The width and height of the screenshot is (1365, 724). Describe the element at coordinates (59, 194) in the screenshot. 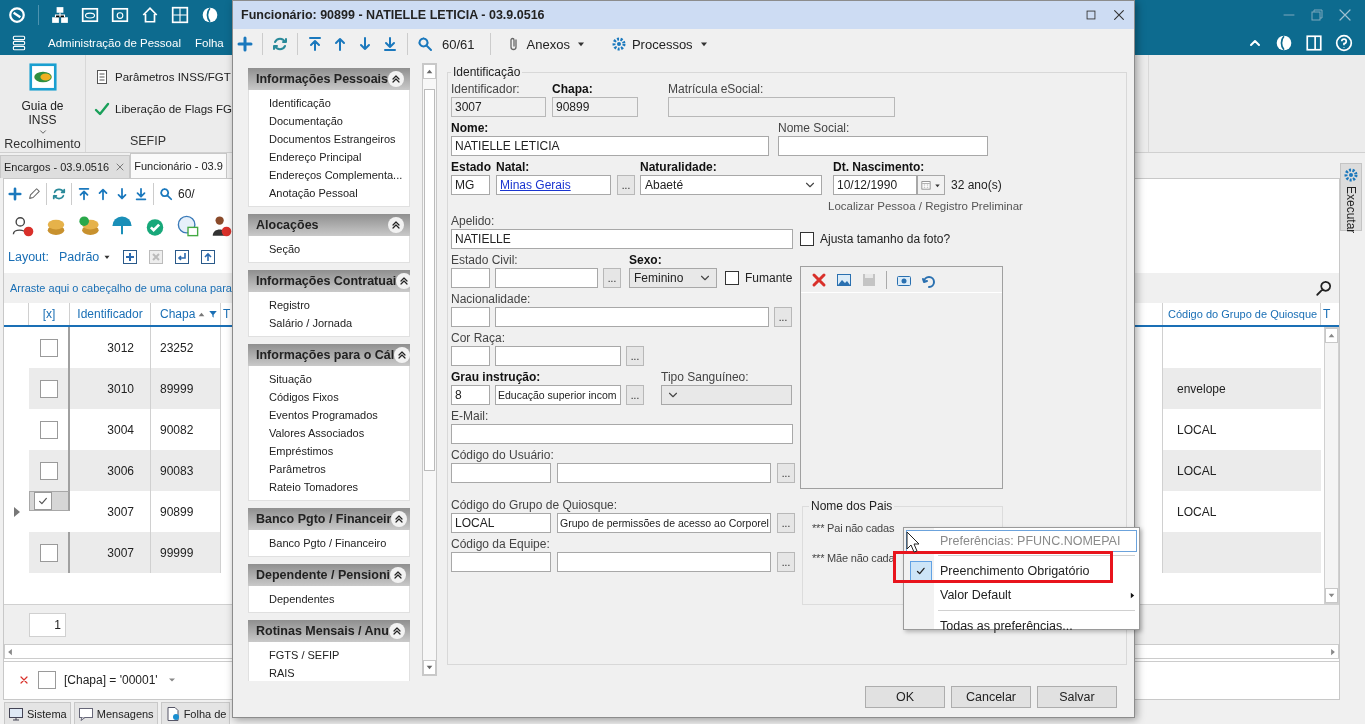

I see `refresh-icon` at that location.